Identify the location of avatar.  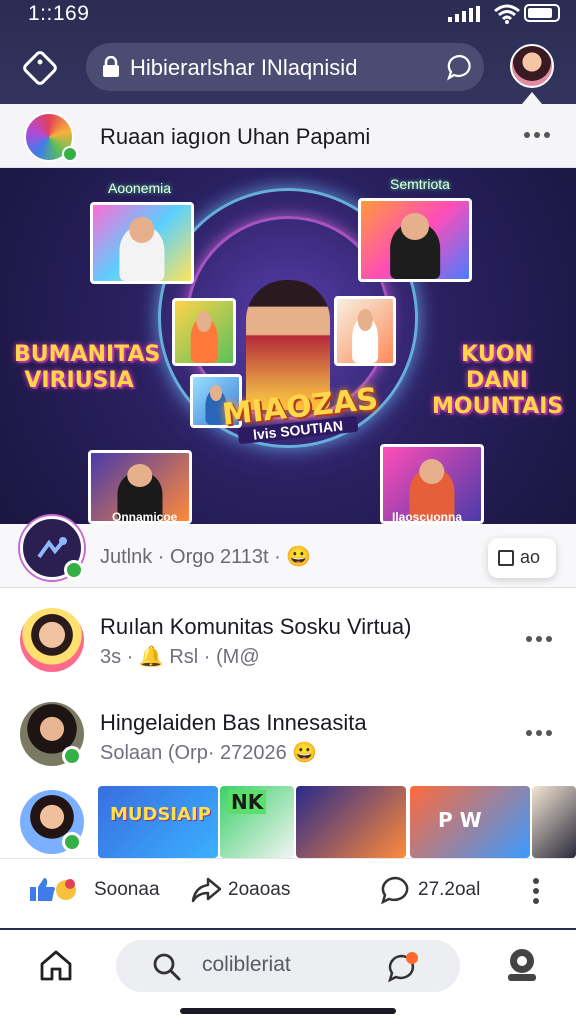
(52, 640).